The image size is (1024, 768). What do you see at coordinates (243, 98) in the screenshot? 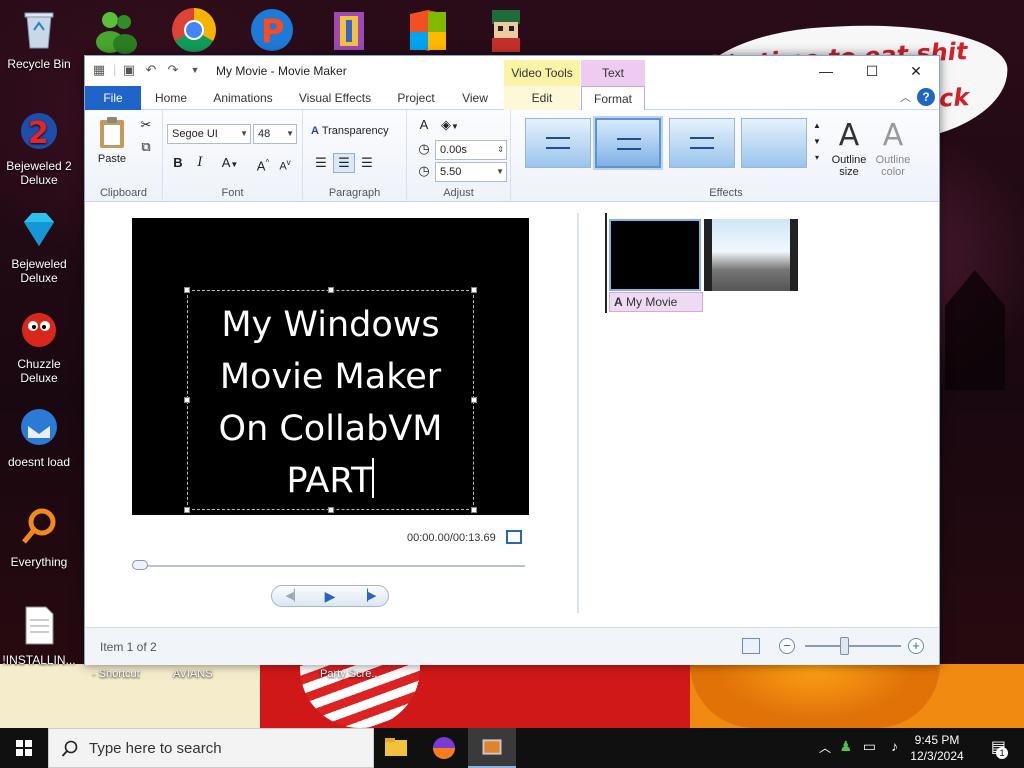
I see `tab-animations: Animations` at bounding box center [243, 98].